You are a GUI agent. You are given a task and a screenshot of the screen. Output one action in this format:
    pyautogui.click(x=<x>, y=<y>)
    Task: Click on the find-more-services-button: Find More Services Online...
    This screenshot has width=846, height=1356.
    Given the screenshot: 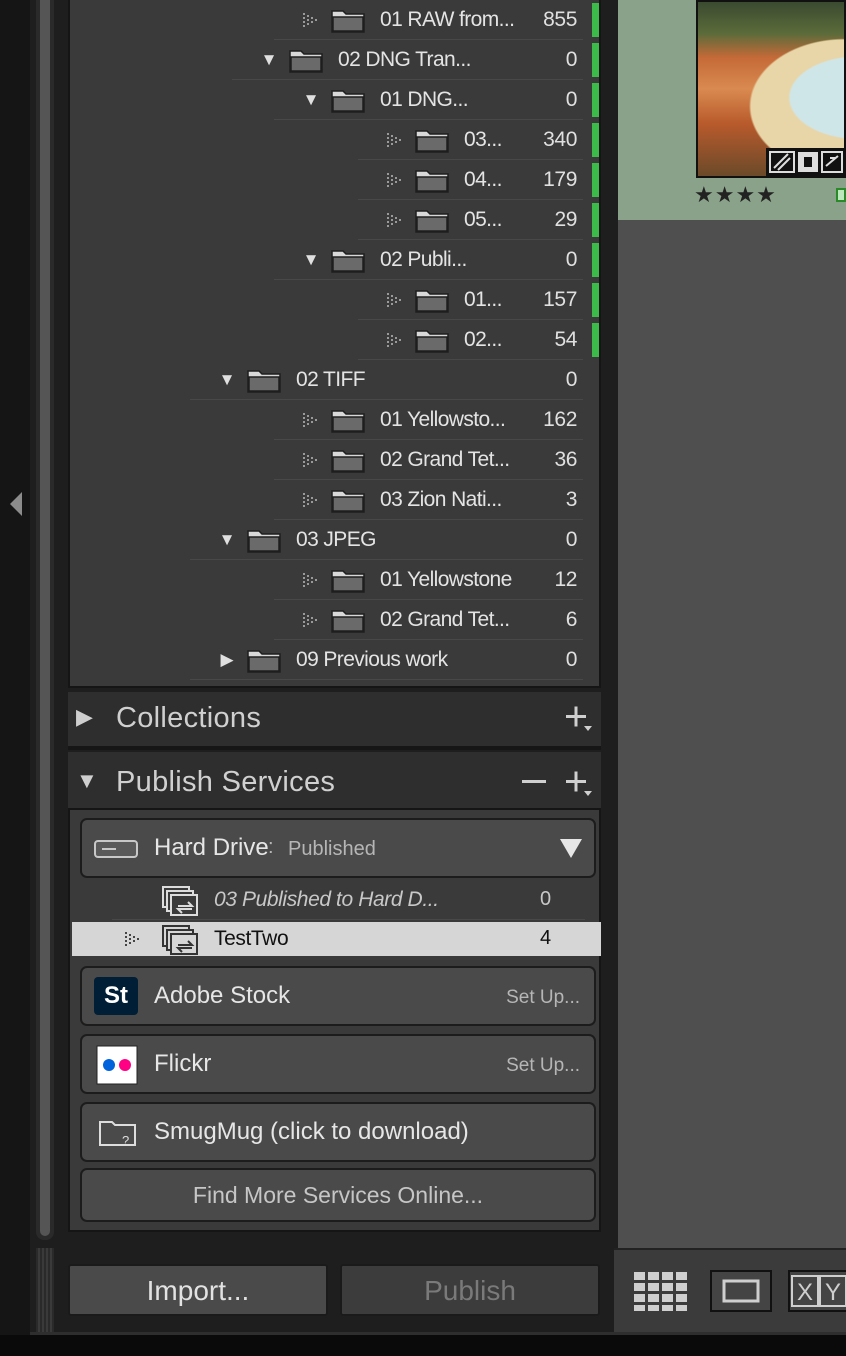 What is the action you would take?
    pyautogui.click(x=338, y=1195)
    